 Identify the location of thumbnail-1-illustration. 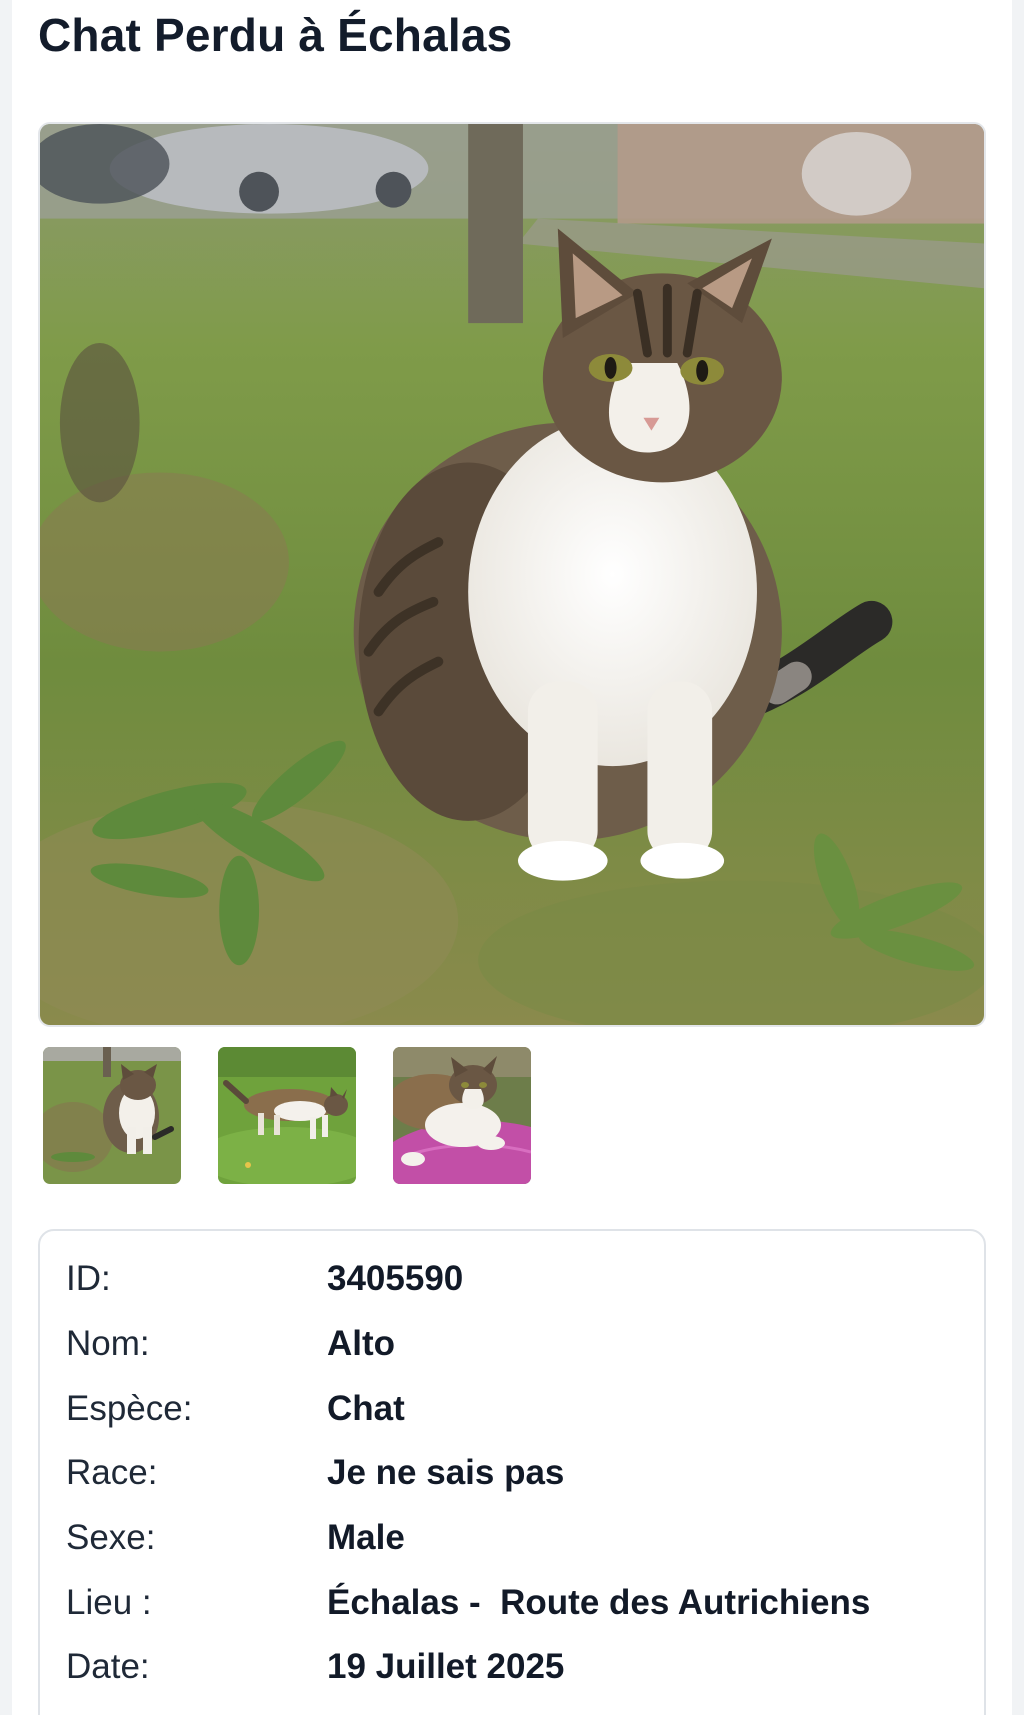
(112, 1115).